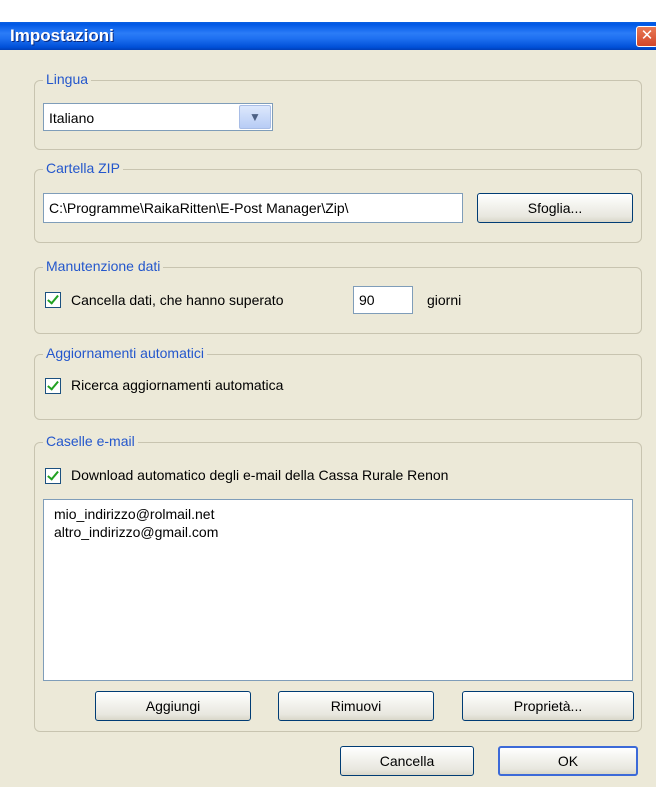 This screenshot has height=787, width=656. What do you see at coordinates (53, 476) in the screenshot?
I see `auto-download-checkbox` at bounding box center [53, 476].